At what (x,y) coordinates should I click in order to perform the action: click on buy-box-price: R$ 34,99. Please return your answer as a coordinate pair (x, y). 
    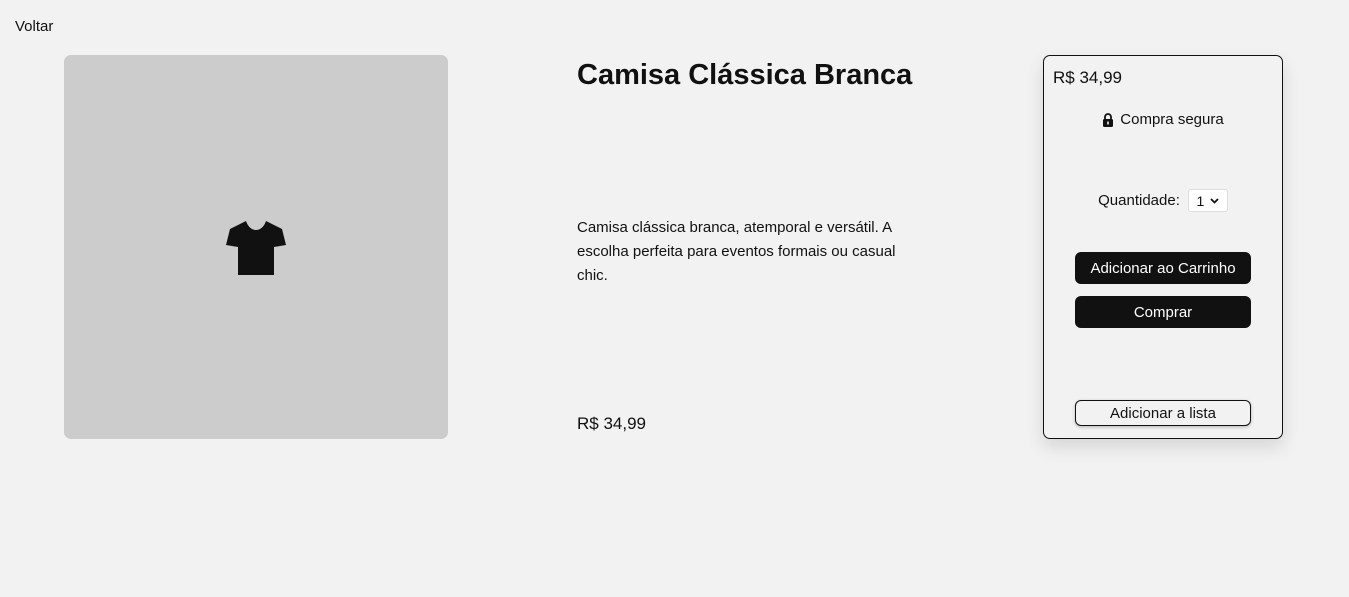
    Looking at the image, I should click on (1087, 77).